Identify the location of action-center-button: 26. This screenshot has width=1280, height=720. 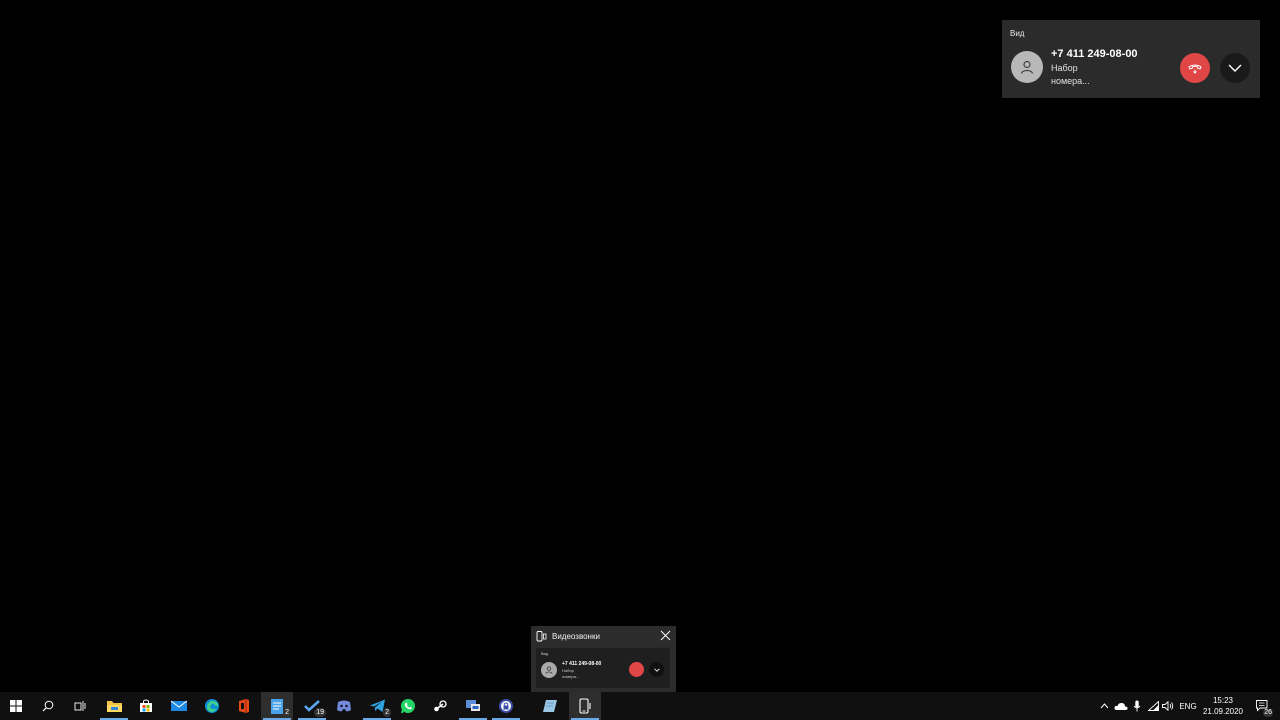
(1262, 706).